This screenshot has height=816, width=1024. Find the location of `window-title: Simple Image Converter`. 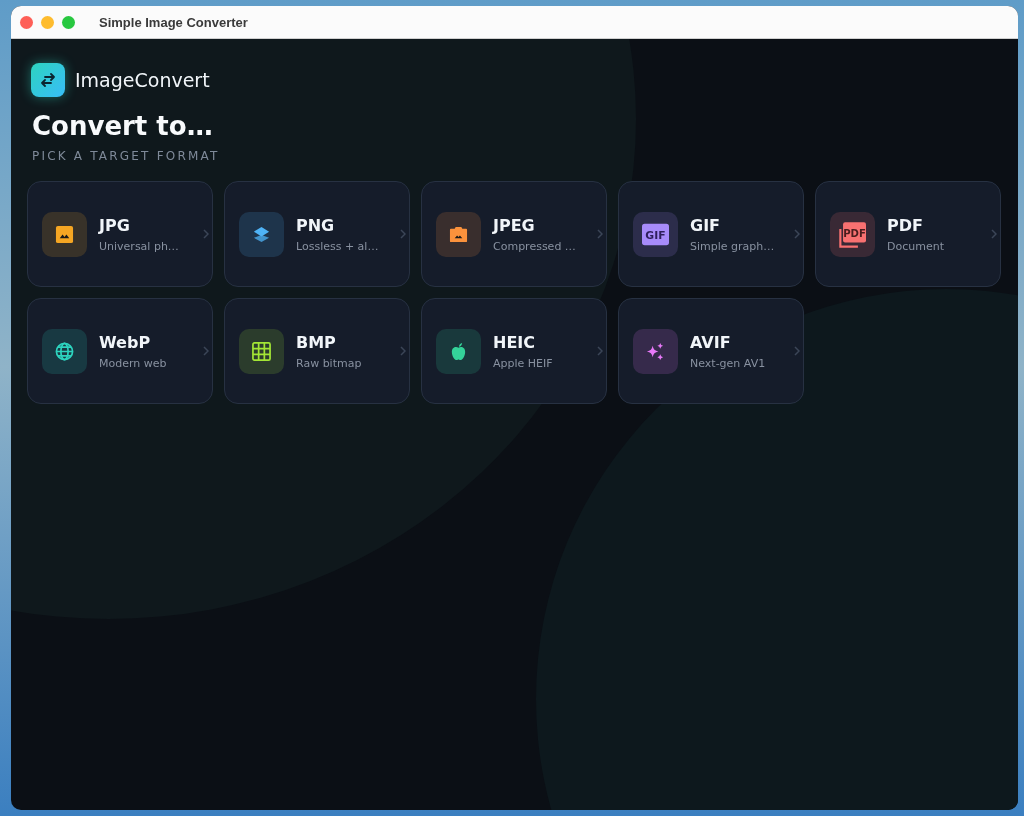

window-title: Simple Image Converter is located at coordinates (173, 22).